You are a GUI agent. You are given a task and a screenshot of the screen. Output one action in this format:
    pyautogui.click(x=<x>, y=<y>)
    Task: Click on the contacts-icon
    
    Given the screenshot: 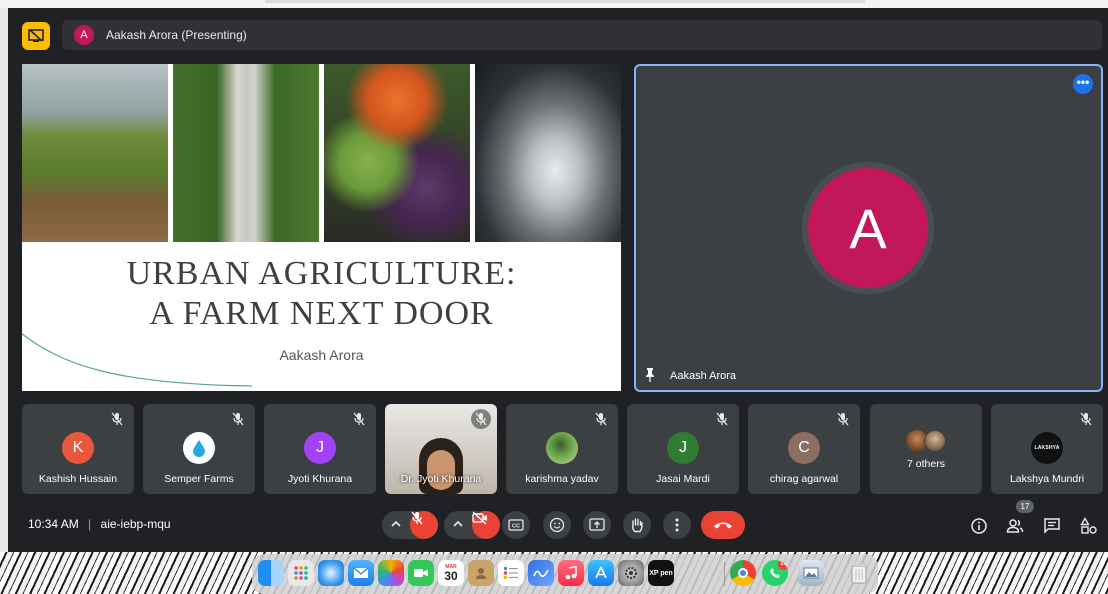 What is the action you would take?
    pyautogui.click(x=481, y=573)
    